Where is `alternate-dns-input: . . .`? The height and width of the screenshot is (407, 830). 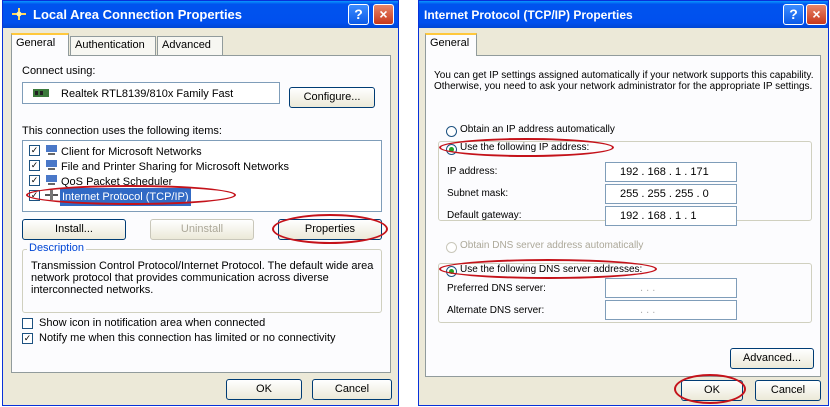
alternate-dns-input: . . . is located at coordinates (671, 310).